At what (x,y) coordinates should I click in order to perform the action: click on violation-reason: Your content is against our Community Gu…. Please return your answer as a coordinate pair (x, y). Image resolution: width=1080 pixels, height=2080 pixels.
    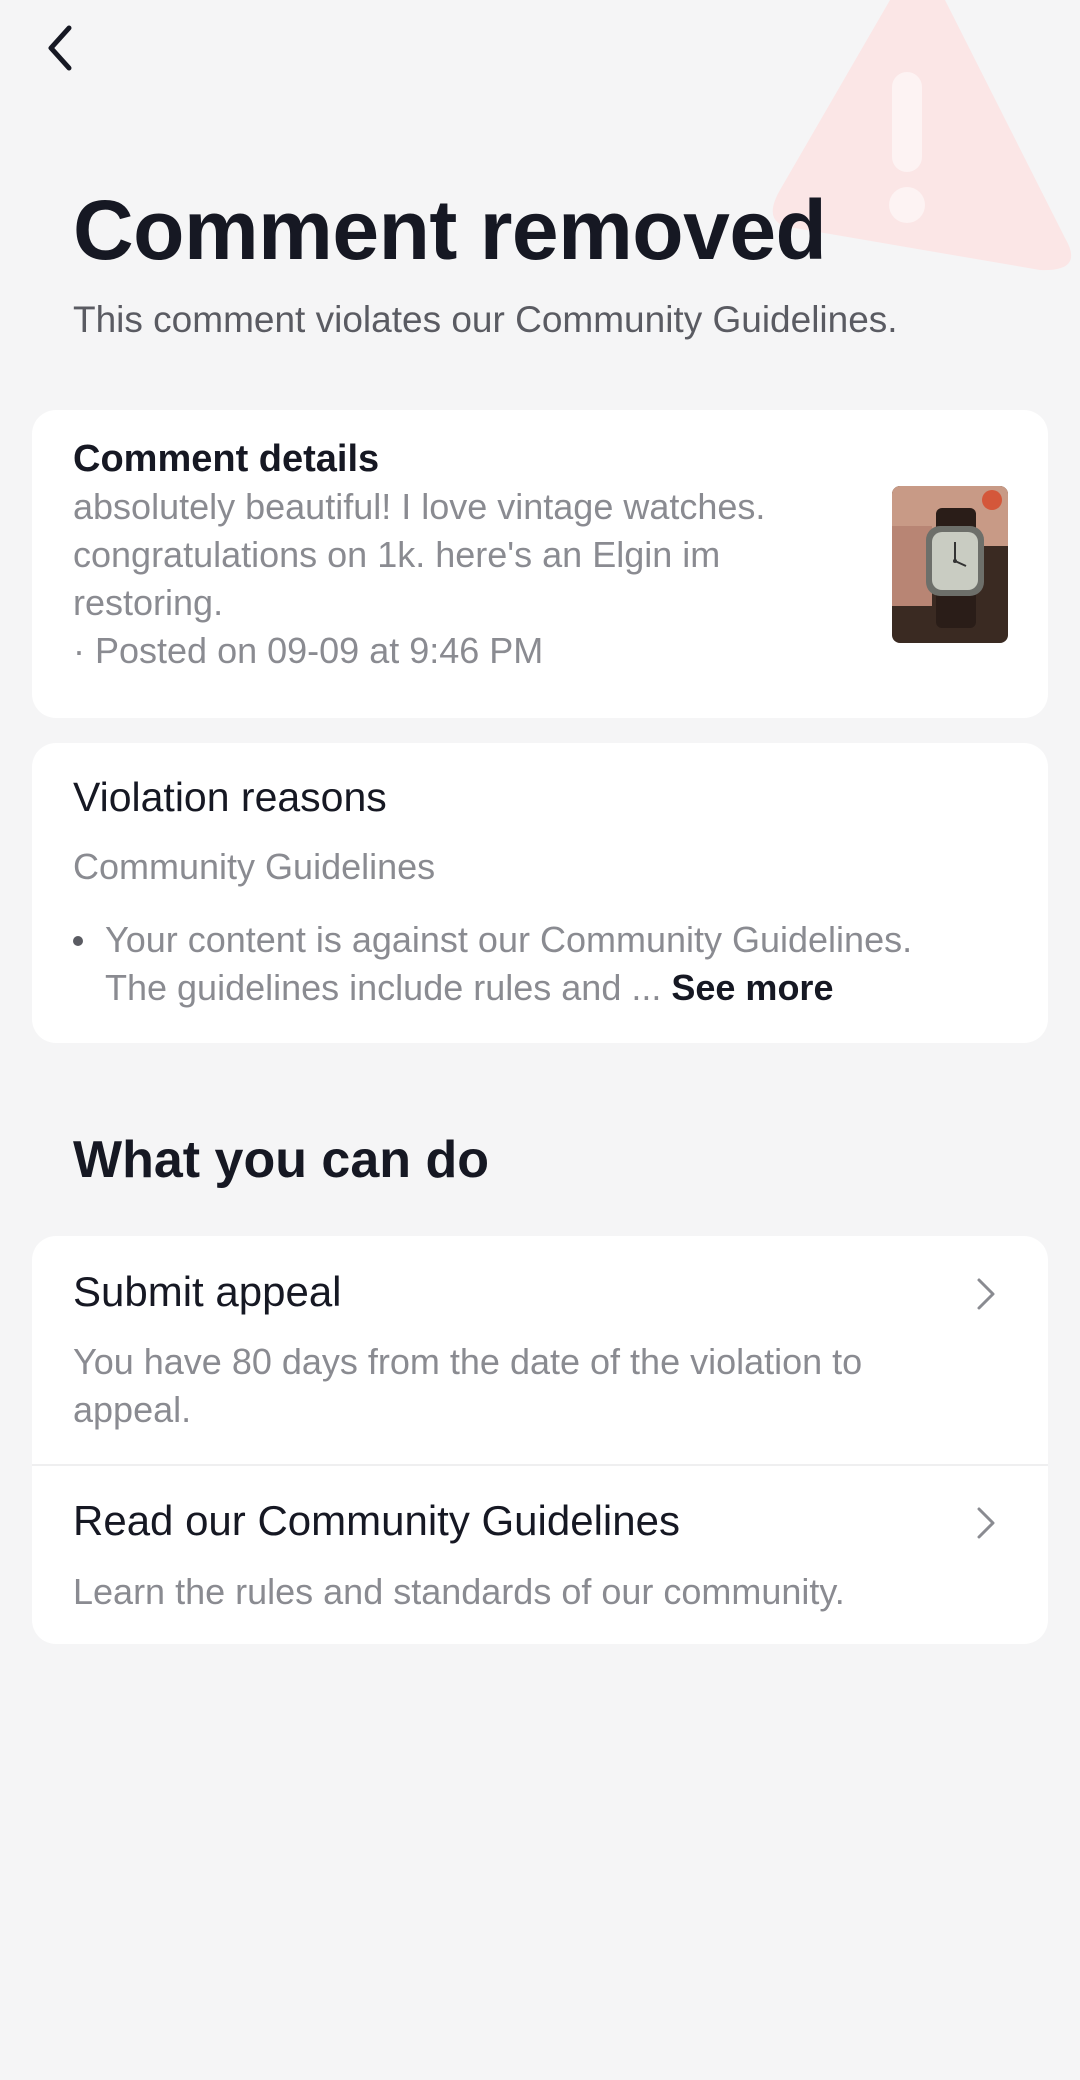
    Looking at the image, I should click on (565, 964).